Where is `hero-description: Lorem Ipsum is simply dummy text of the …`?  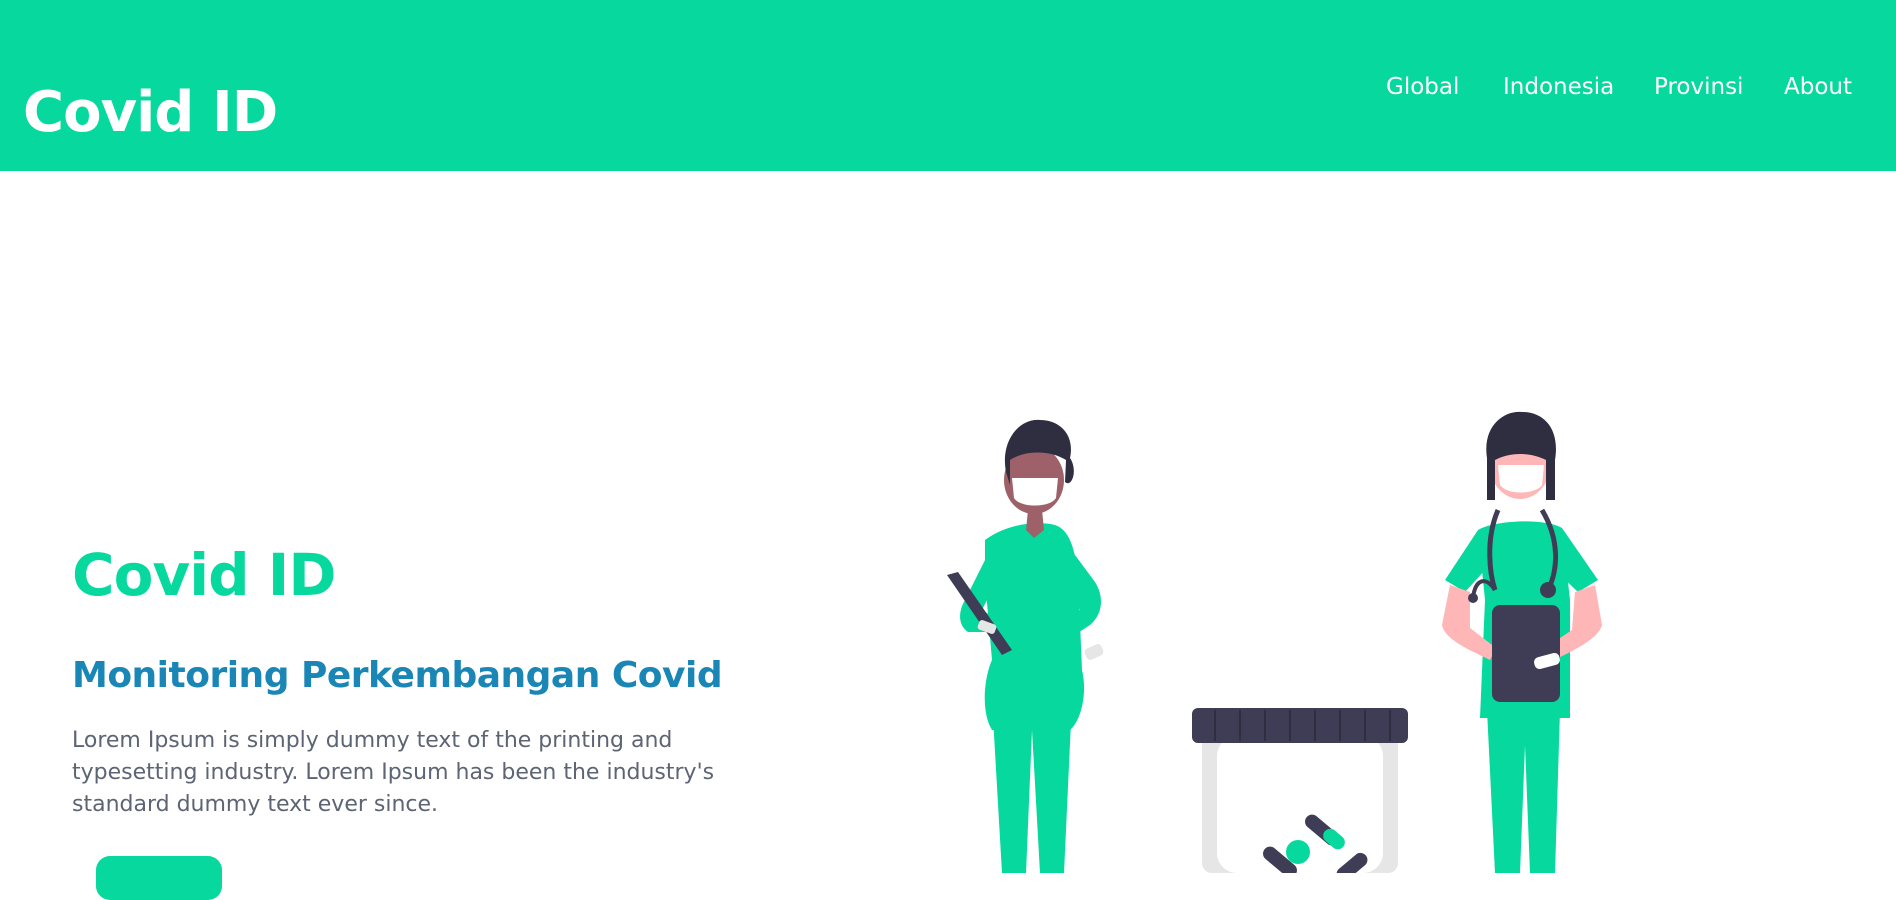 hero-description: Lorem Ipsum is simply dummy text of the … is located at coordinates (393, 772).